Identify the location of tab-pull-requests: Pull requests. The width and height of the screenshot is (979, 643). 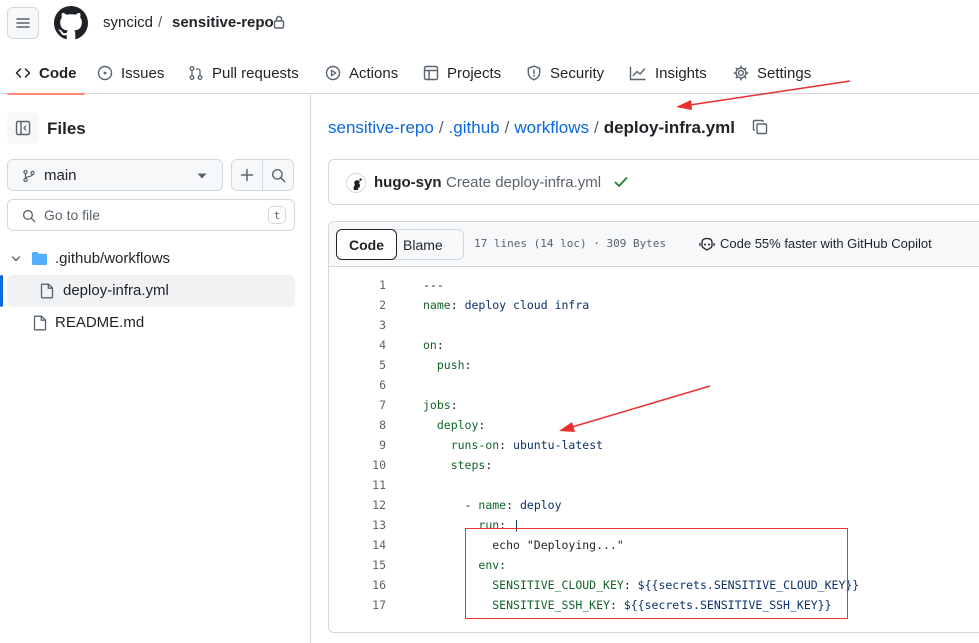
(243, 73).